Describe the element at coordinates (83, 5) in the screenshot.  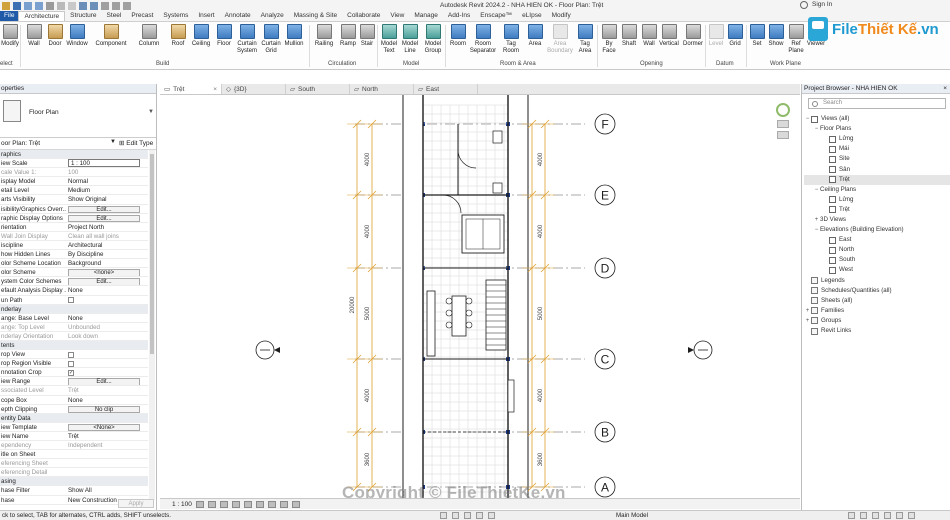
I see `3d-view-icon` at that location.